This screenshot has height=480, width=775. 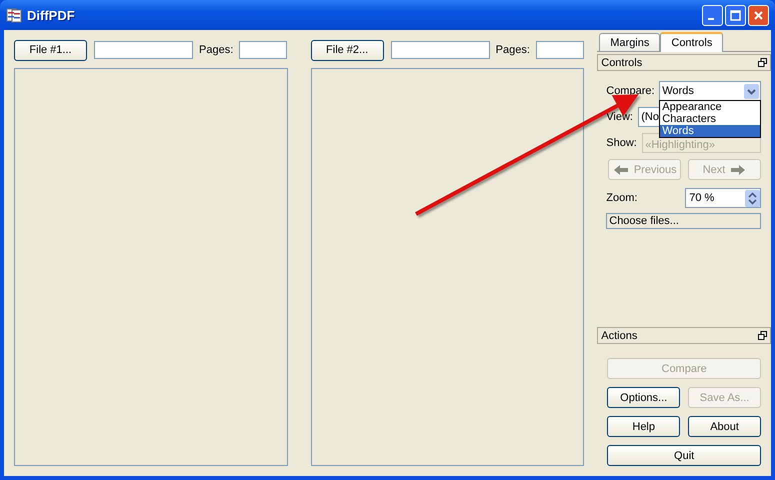 What do you see at coordinates (711, 19) in the screenshot?
I see `minimize-icon` at bounding box center [711, 19].